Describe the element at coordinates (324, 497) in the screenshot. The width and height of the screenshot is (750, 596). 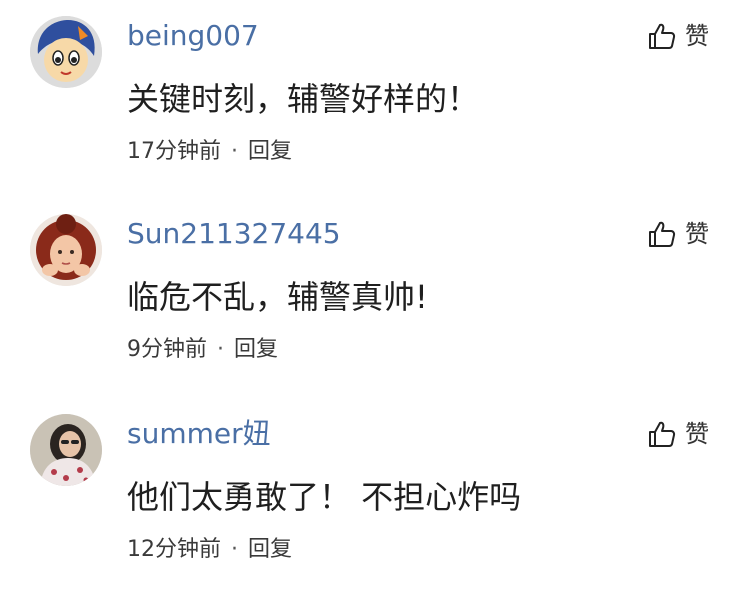
I see `comment-text: 他们太勇敢了！ 不担心炸吗` at that location.